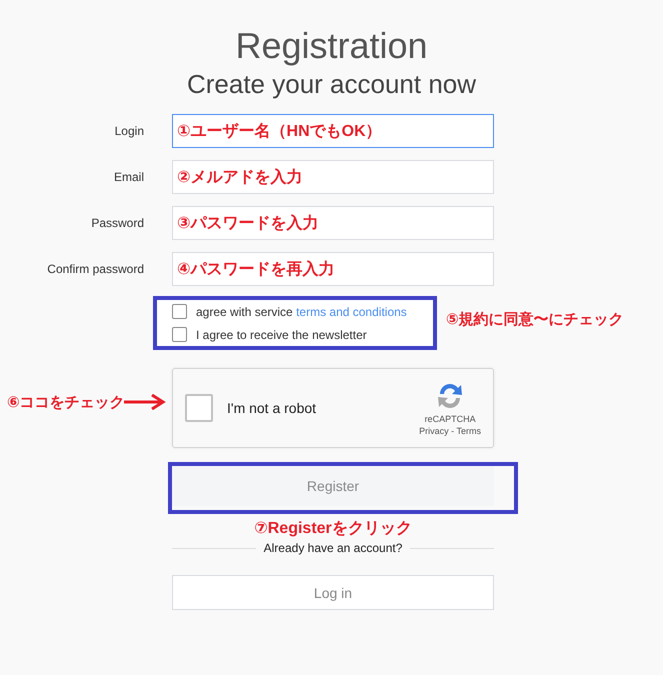 Image resolution: width=663 pixels, height=675 pixels. I want to click on captcha-checkbox, so click(199, 408).